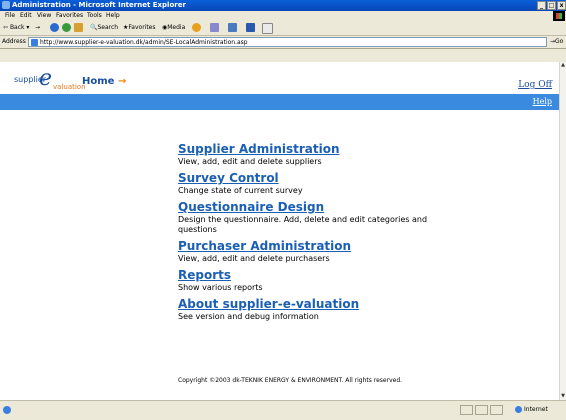 This screenshot has height=420, width=566. I want to click on status-bar: Internet, so click(283, 410).